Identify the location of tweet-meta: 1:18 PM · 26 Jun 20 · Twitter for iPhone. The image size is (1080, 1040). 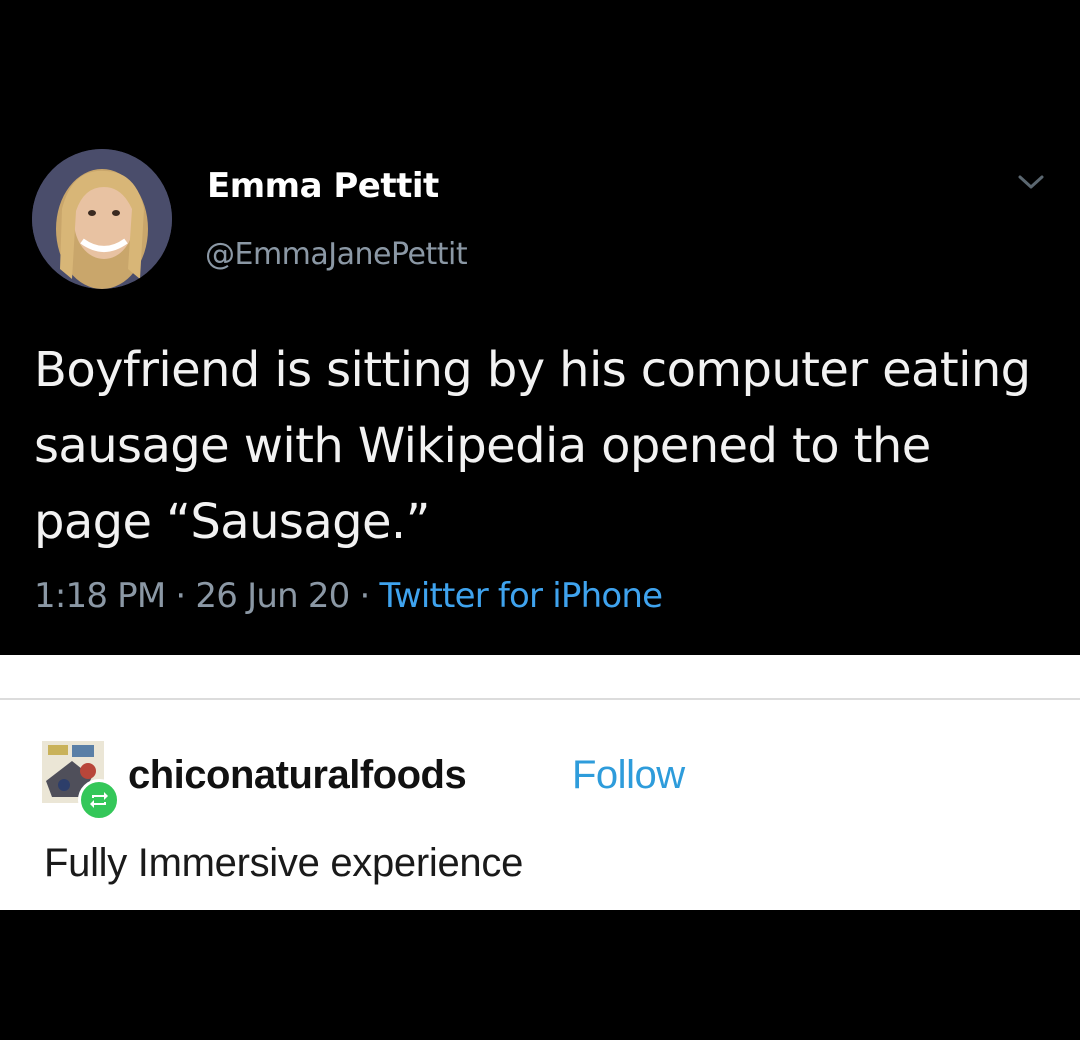
(348, 596).